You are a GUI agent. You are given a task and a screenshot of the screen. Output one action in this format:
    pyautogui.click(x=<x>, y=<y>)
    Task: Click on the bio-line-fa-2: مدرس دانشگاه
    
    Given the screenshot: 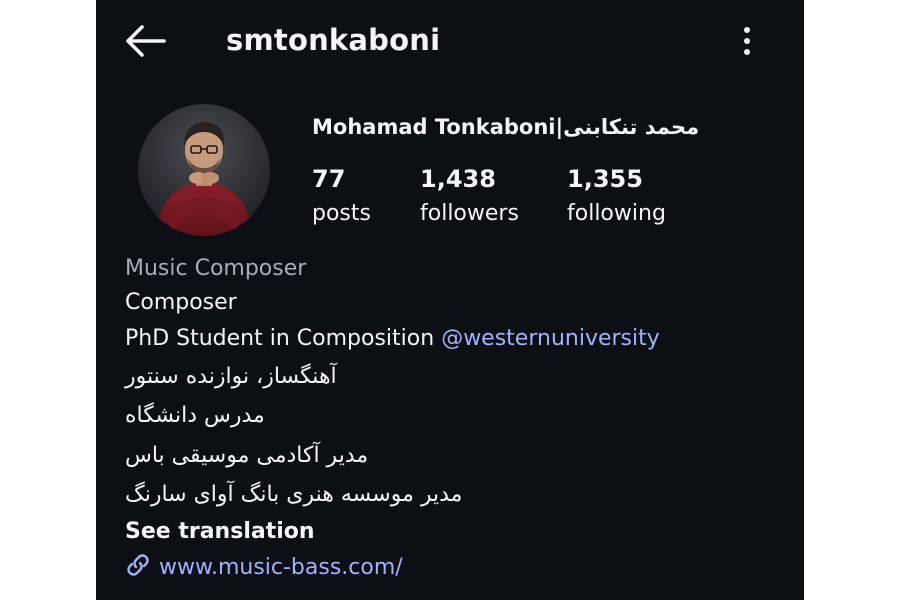 What is the action you would take?
    pyautogui.click(x=195, y=415)
    